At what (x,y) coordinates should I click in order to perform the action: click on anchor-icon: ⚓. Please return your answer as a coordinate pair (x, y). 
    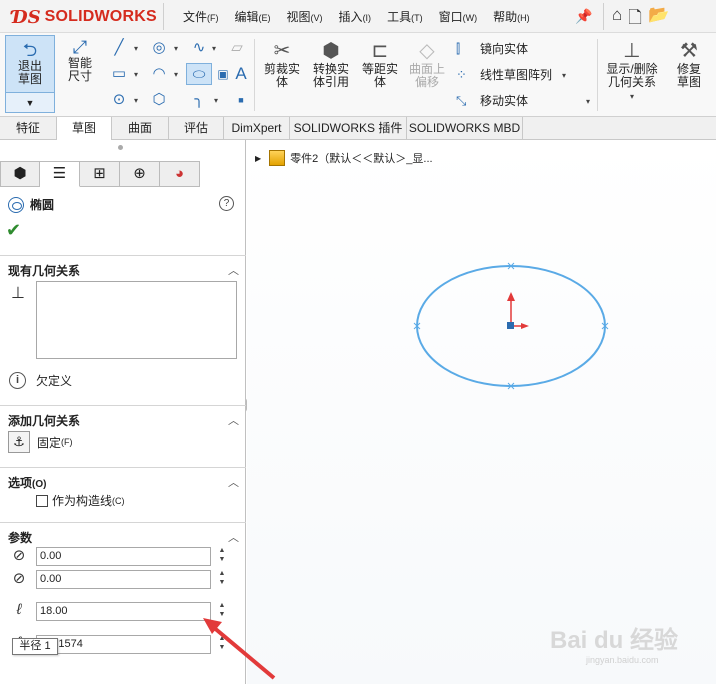
    Looking at the image, I should click on (19, 442).